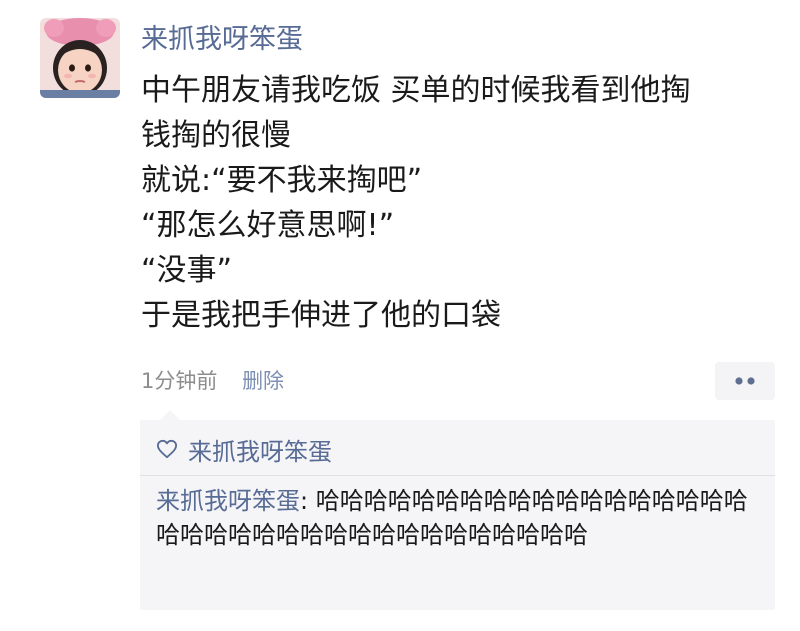  What do you see at coordinates (282, 180) in the screenshot?
I see `post-line: 就说:“要不我来掏吧”` at bounding box center [282, 180].